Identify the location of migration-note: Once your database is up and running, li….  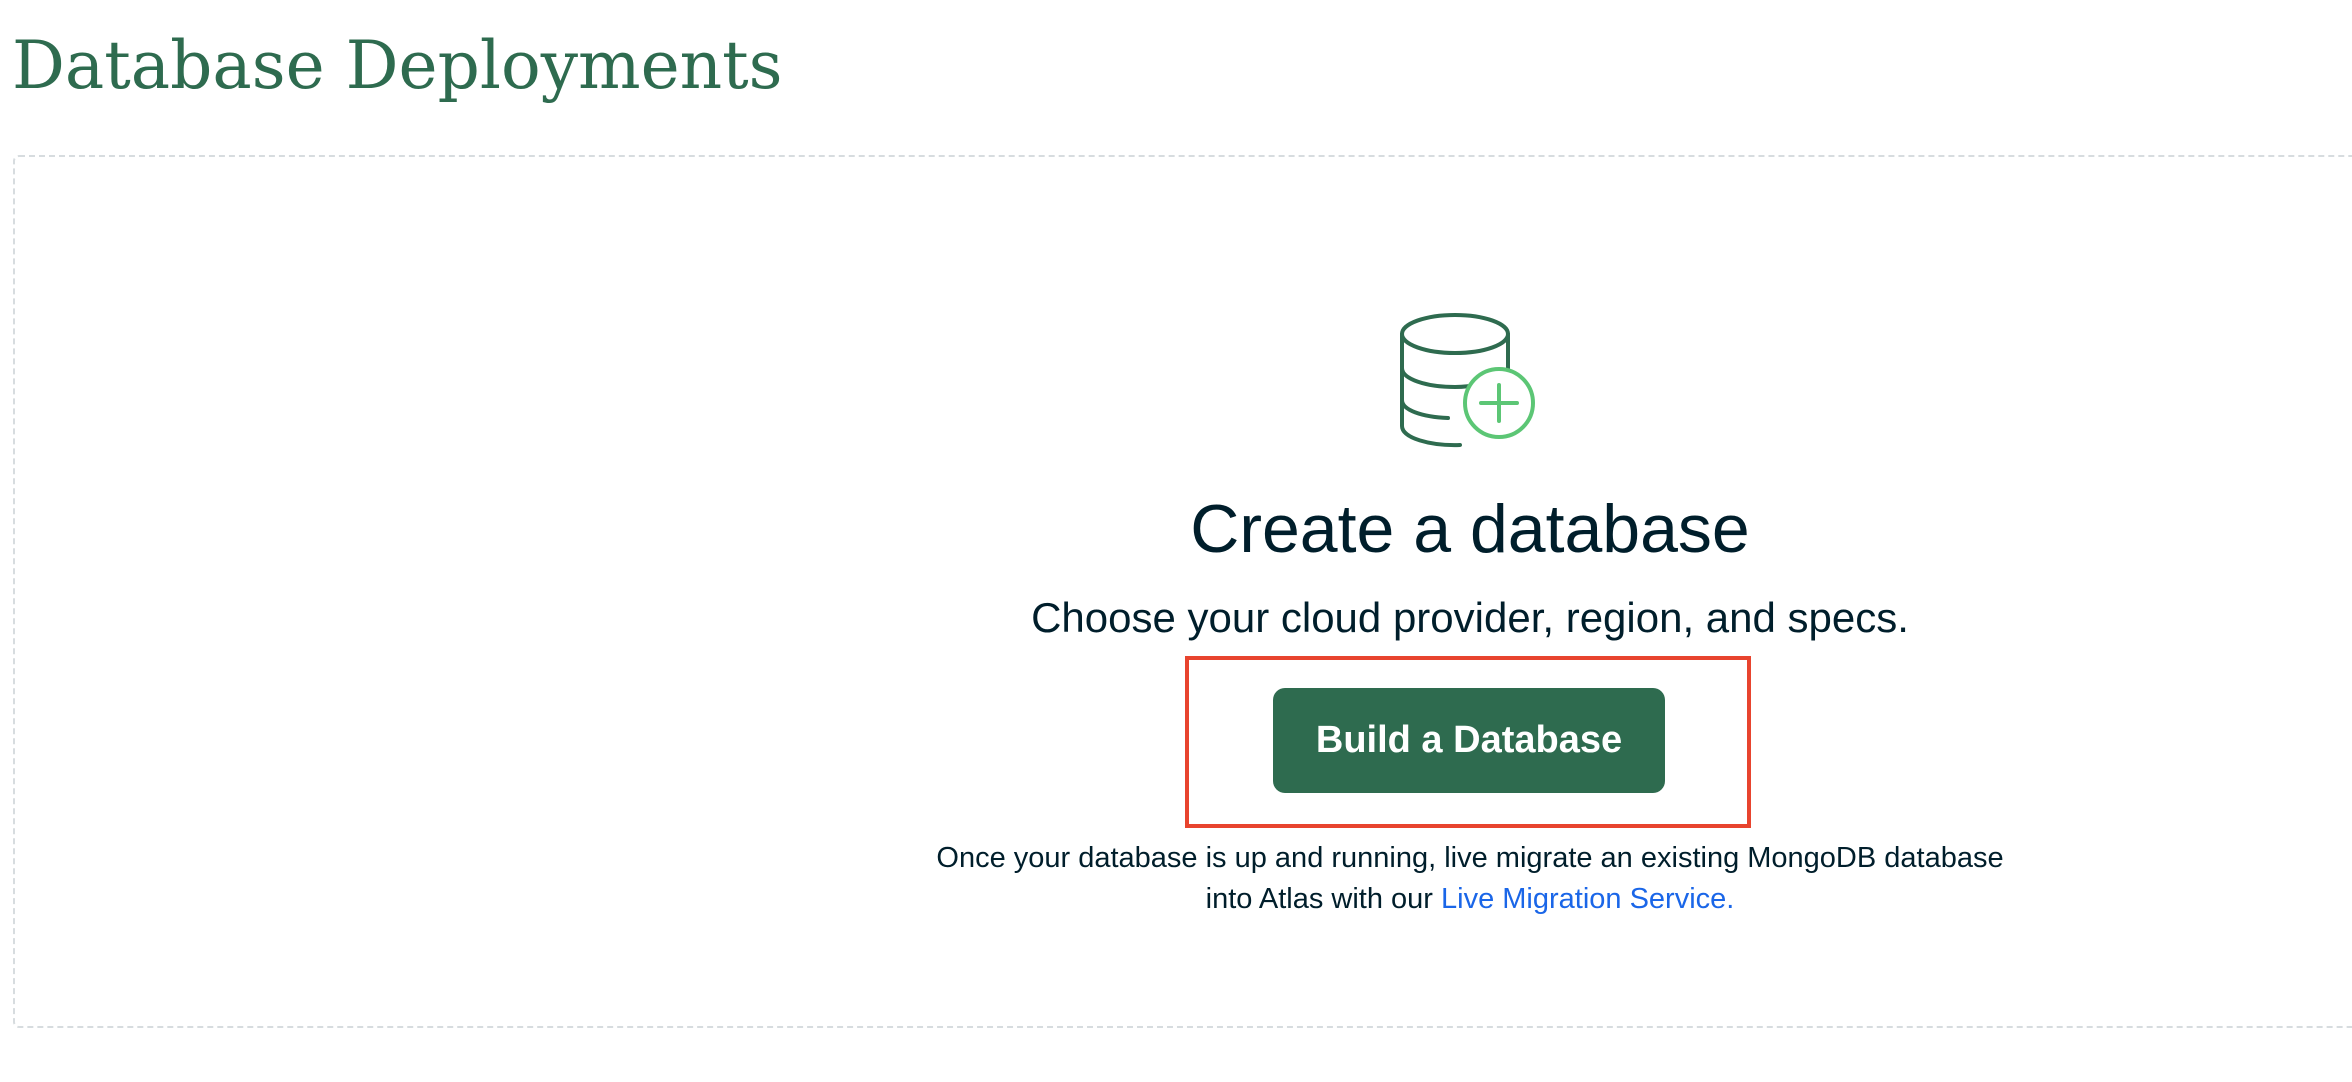
(1176, 879).